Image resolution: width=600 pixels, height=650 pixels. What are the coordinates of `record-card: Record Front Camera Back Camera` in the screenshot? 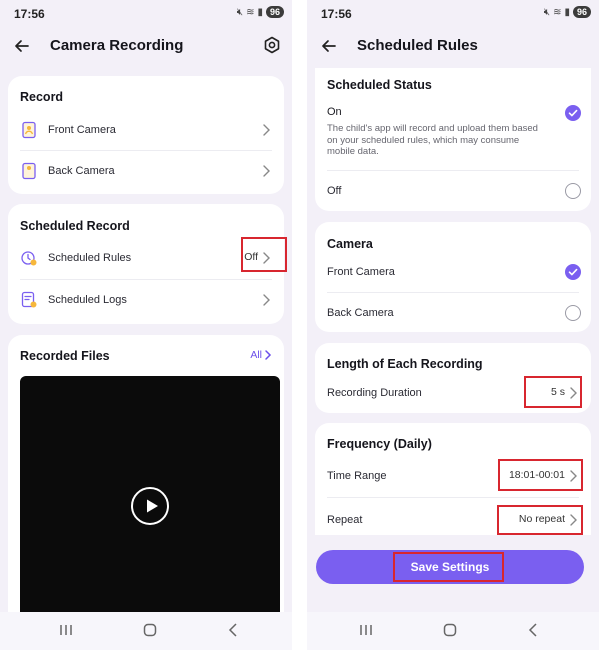 It's located at (146, 135).